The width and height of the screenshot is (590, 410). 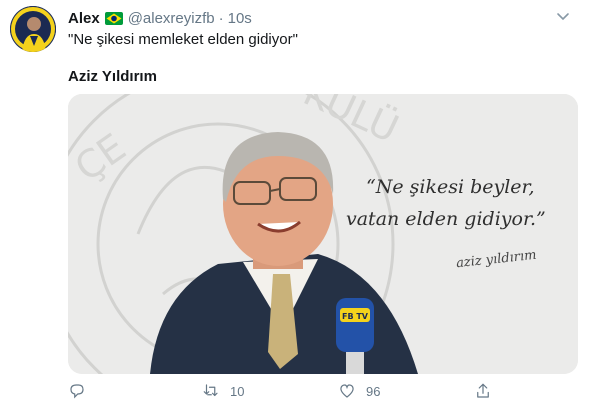 What do you see at coordinates (84, 18) in the screenshot?
I see `author-name: Alex` at bounding box center [84, 18].